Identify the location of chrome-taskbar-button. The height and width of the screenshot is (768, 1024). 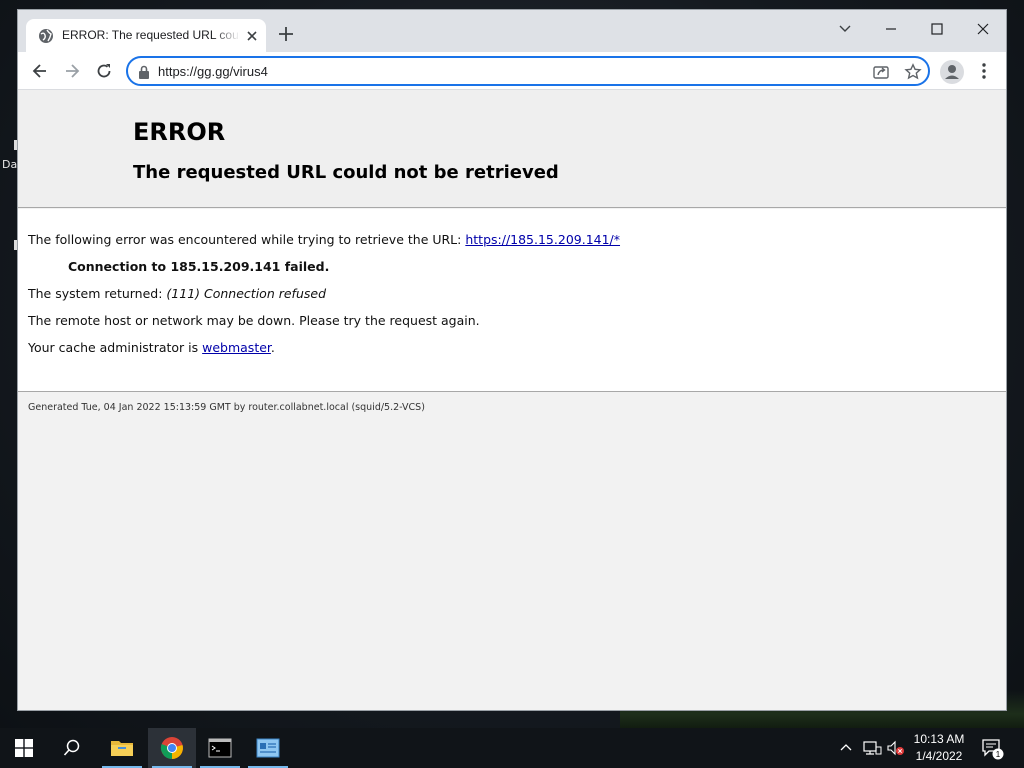
(172, 748).